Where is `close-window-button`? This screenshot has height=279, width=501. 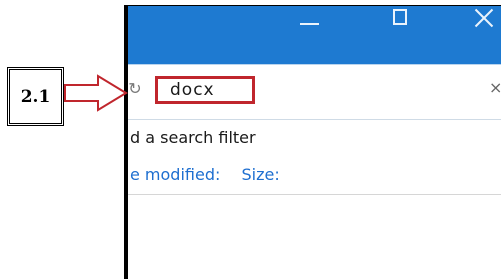 close-window-button is located at coordinates (481, 20).